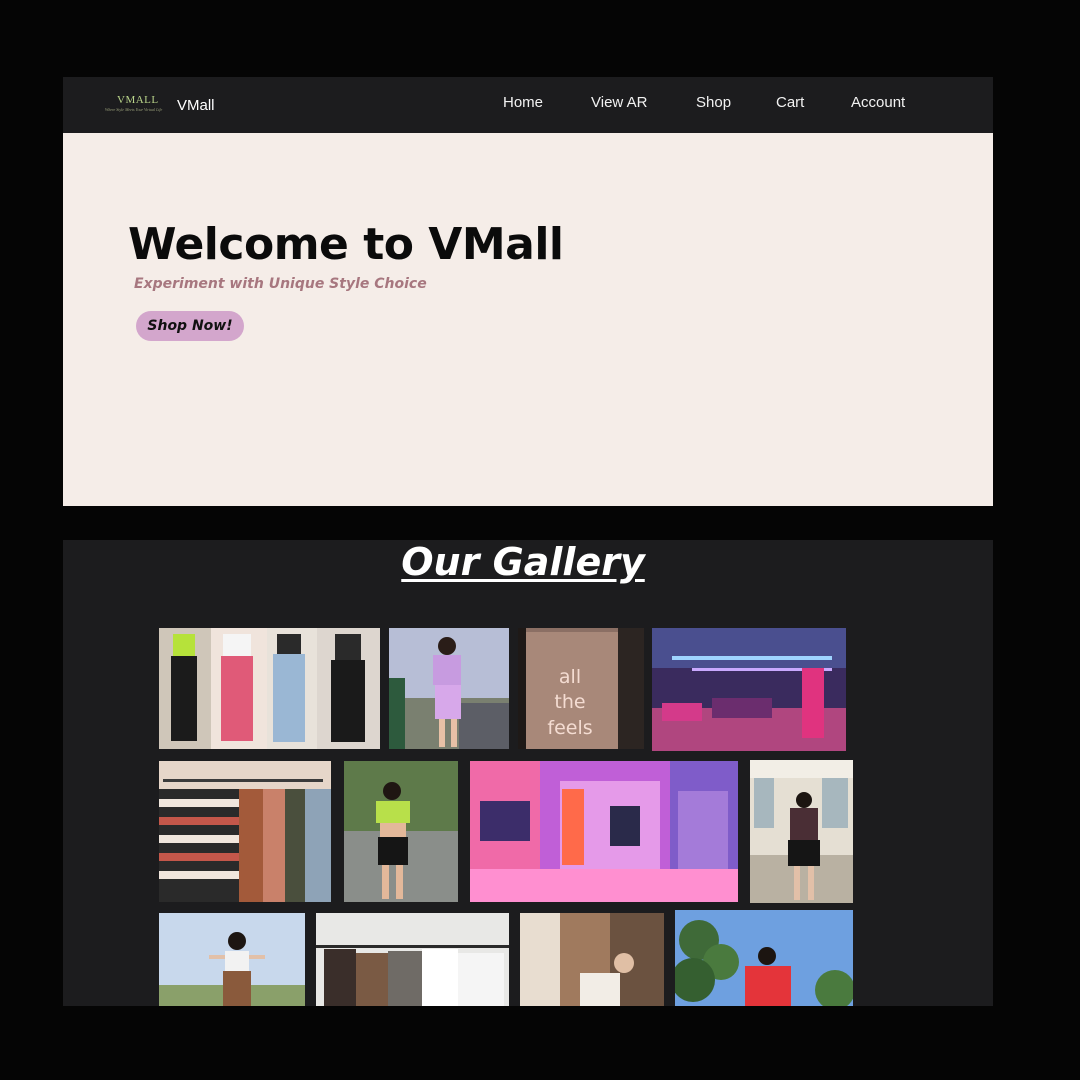  Describe the element at coordinates (245, 831) in the screenshot. I see `gallery-image-striped-shirts` at that location.